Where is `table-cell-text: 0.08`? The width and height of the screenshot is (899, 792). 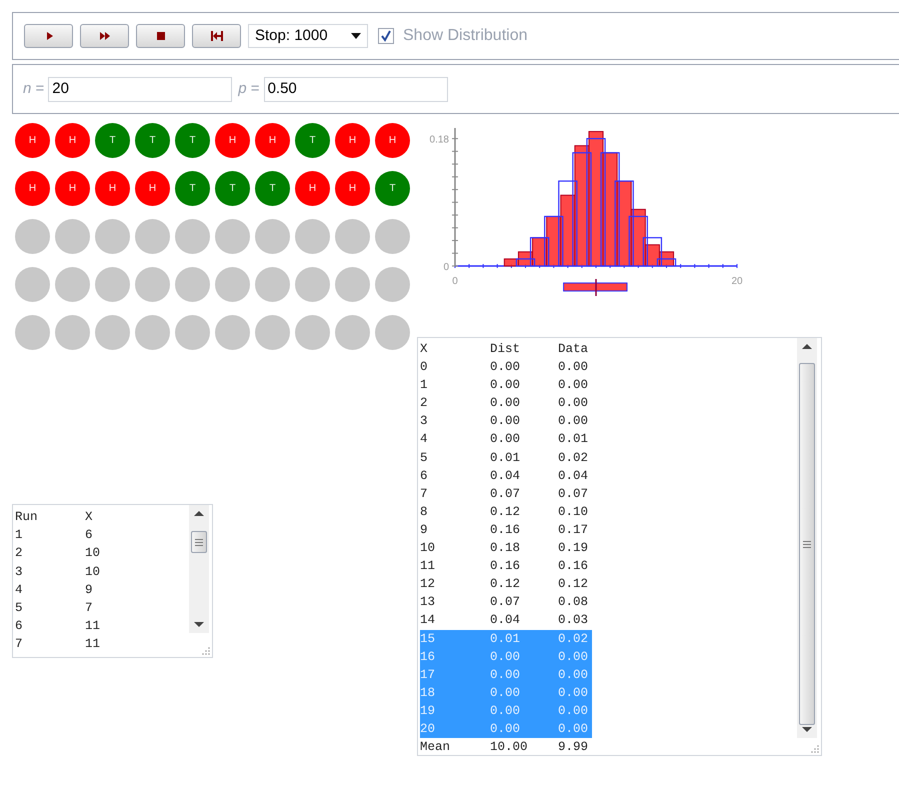
table-cell-text: 0.08 is located at coordinates (574, 603).